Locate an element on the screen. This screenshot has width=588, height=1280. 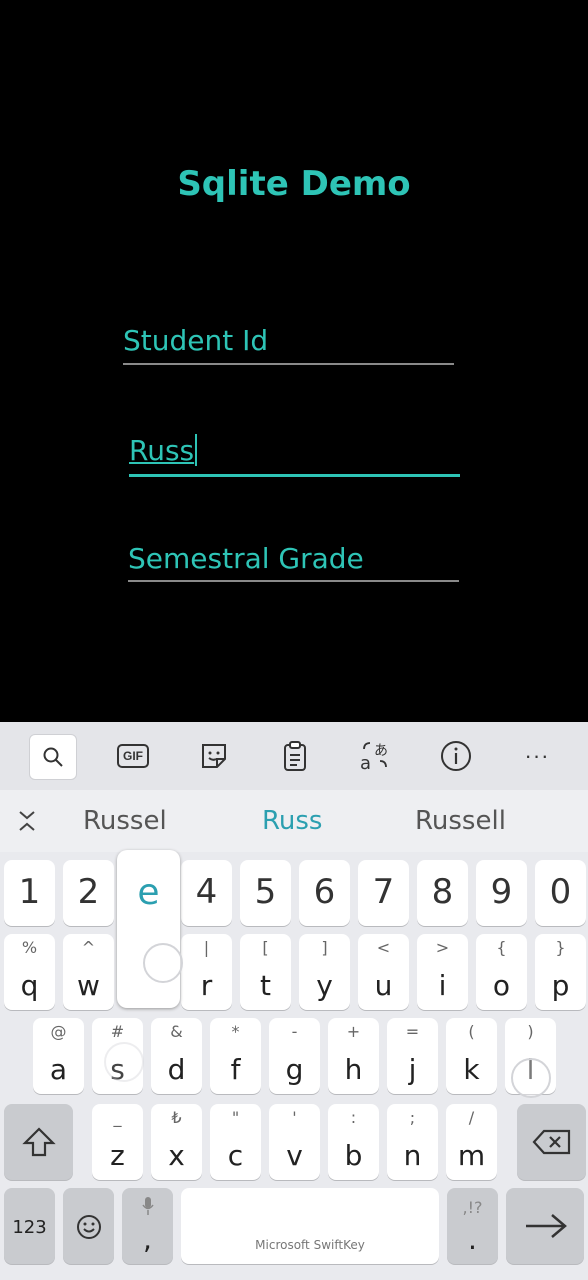
key-g-secondary: - is located at coordinates (294, 1031).